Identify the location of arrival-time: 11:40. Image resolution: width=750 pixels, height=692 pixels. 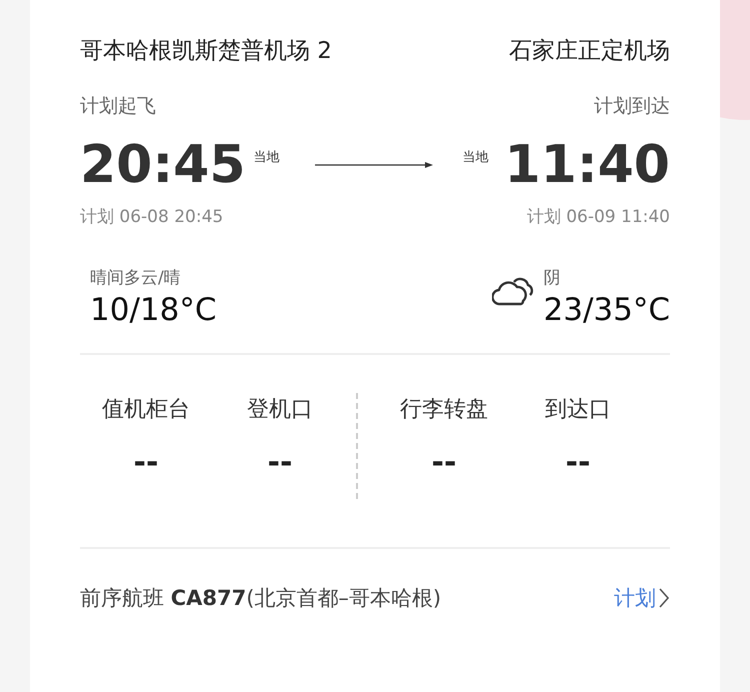
(587, 164).